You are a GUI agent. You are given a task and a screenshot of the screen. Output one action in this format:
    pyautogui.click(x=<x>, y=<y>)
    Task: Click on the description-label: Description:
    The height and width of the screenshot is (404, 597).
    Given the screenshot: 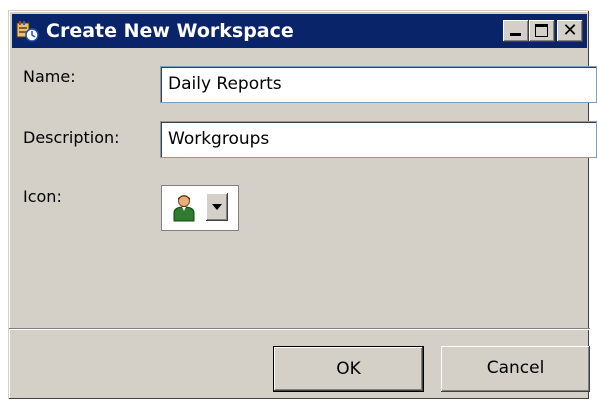 What is the action you would take?
    pyautogui.click(x=71, y=137)
    